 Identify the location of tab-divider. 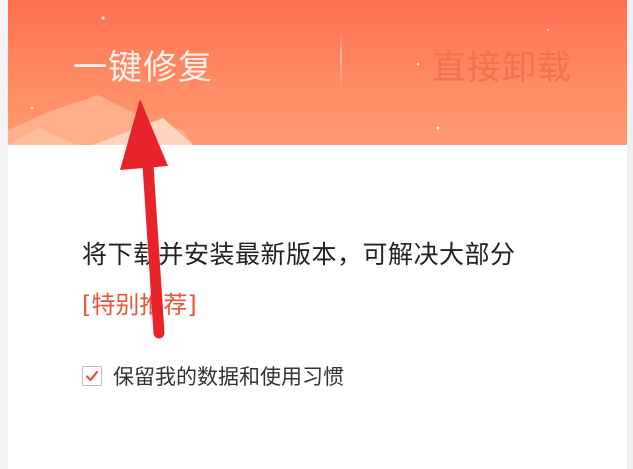
(341, 59).